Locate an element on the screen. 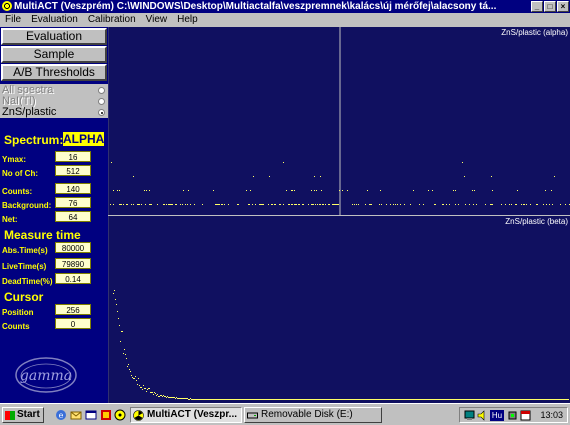 Image resolution: width=570 pixels, height=425 pixels. clock: 13:03 is located at coordinates (551, 415).